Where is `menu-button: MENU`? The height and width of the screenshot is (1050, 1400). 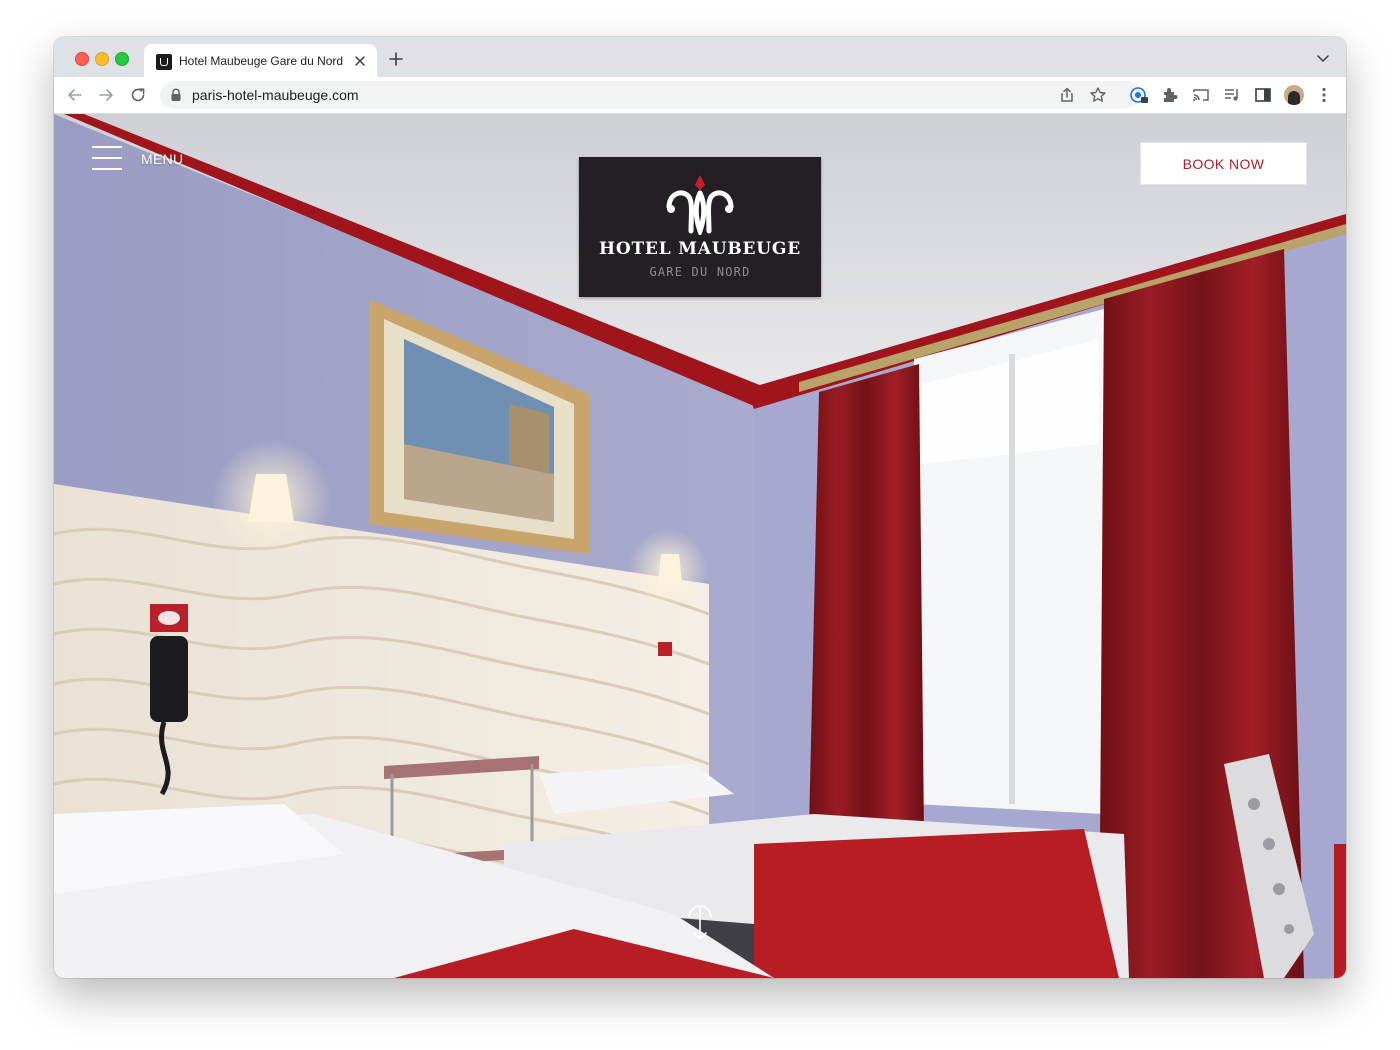
menu-button: MENU is located at coordinates (142, 159).